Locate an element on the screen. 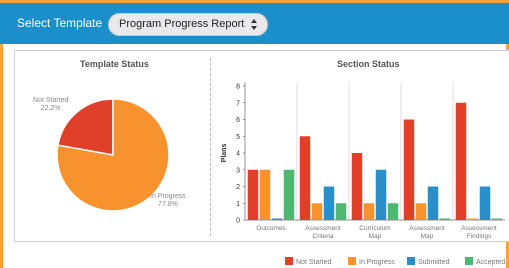  legend-not-started: Not Started is located at coordinates (308, 261).